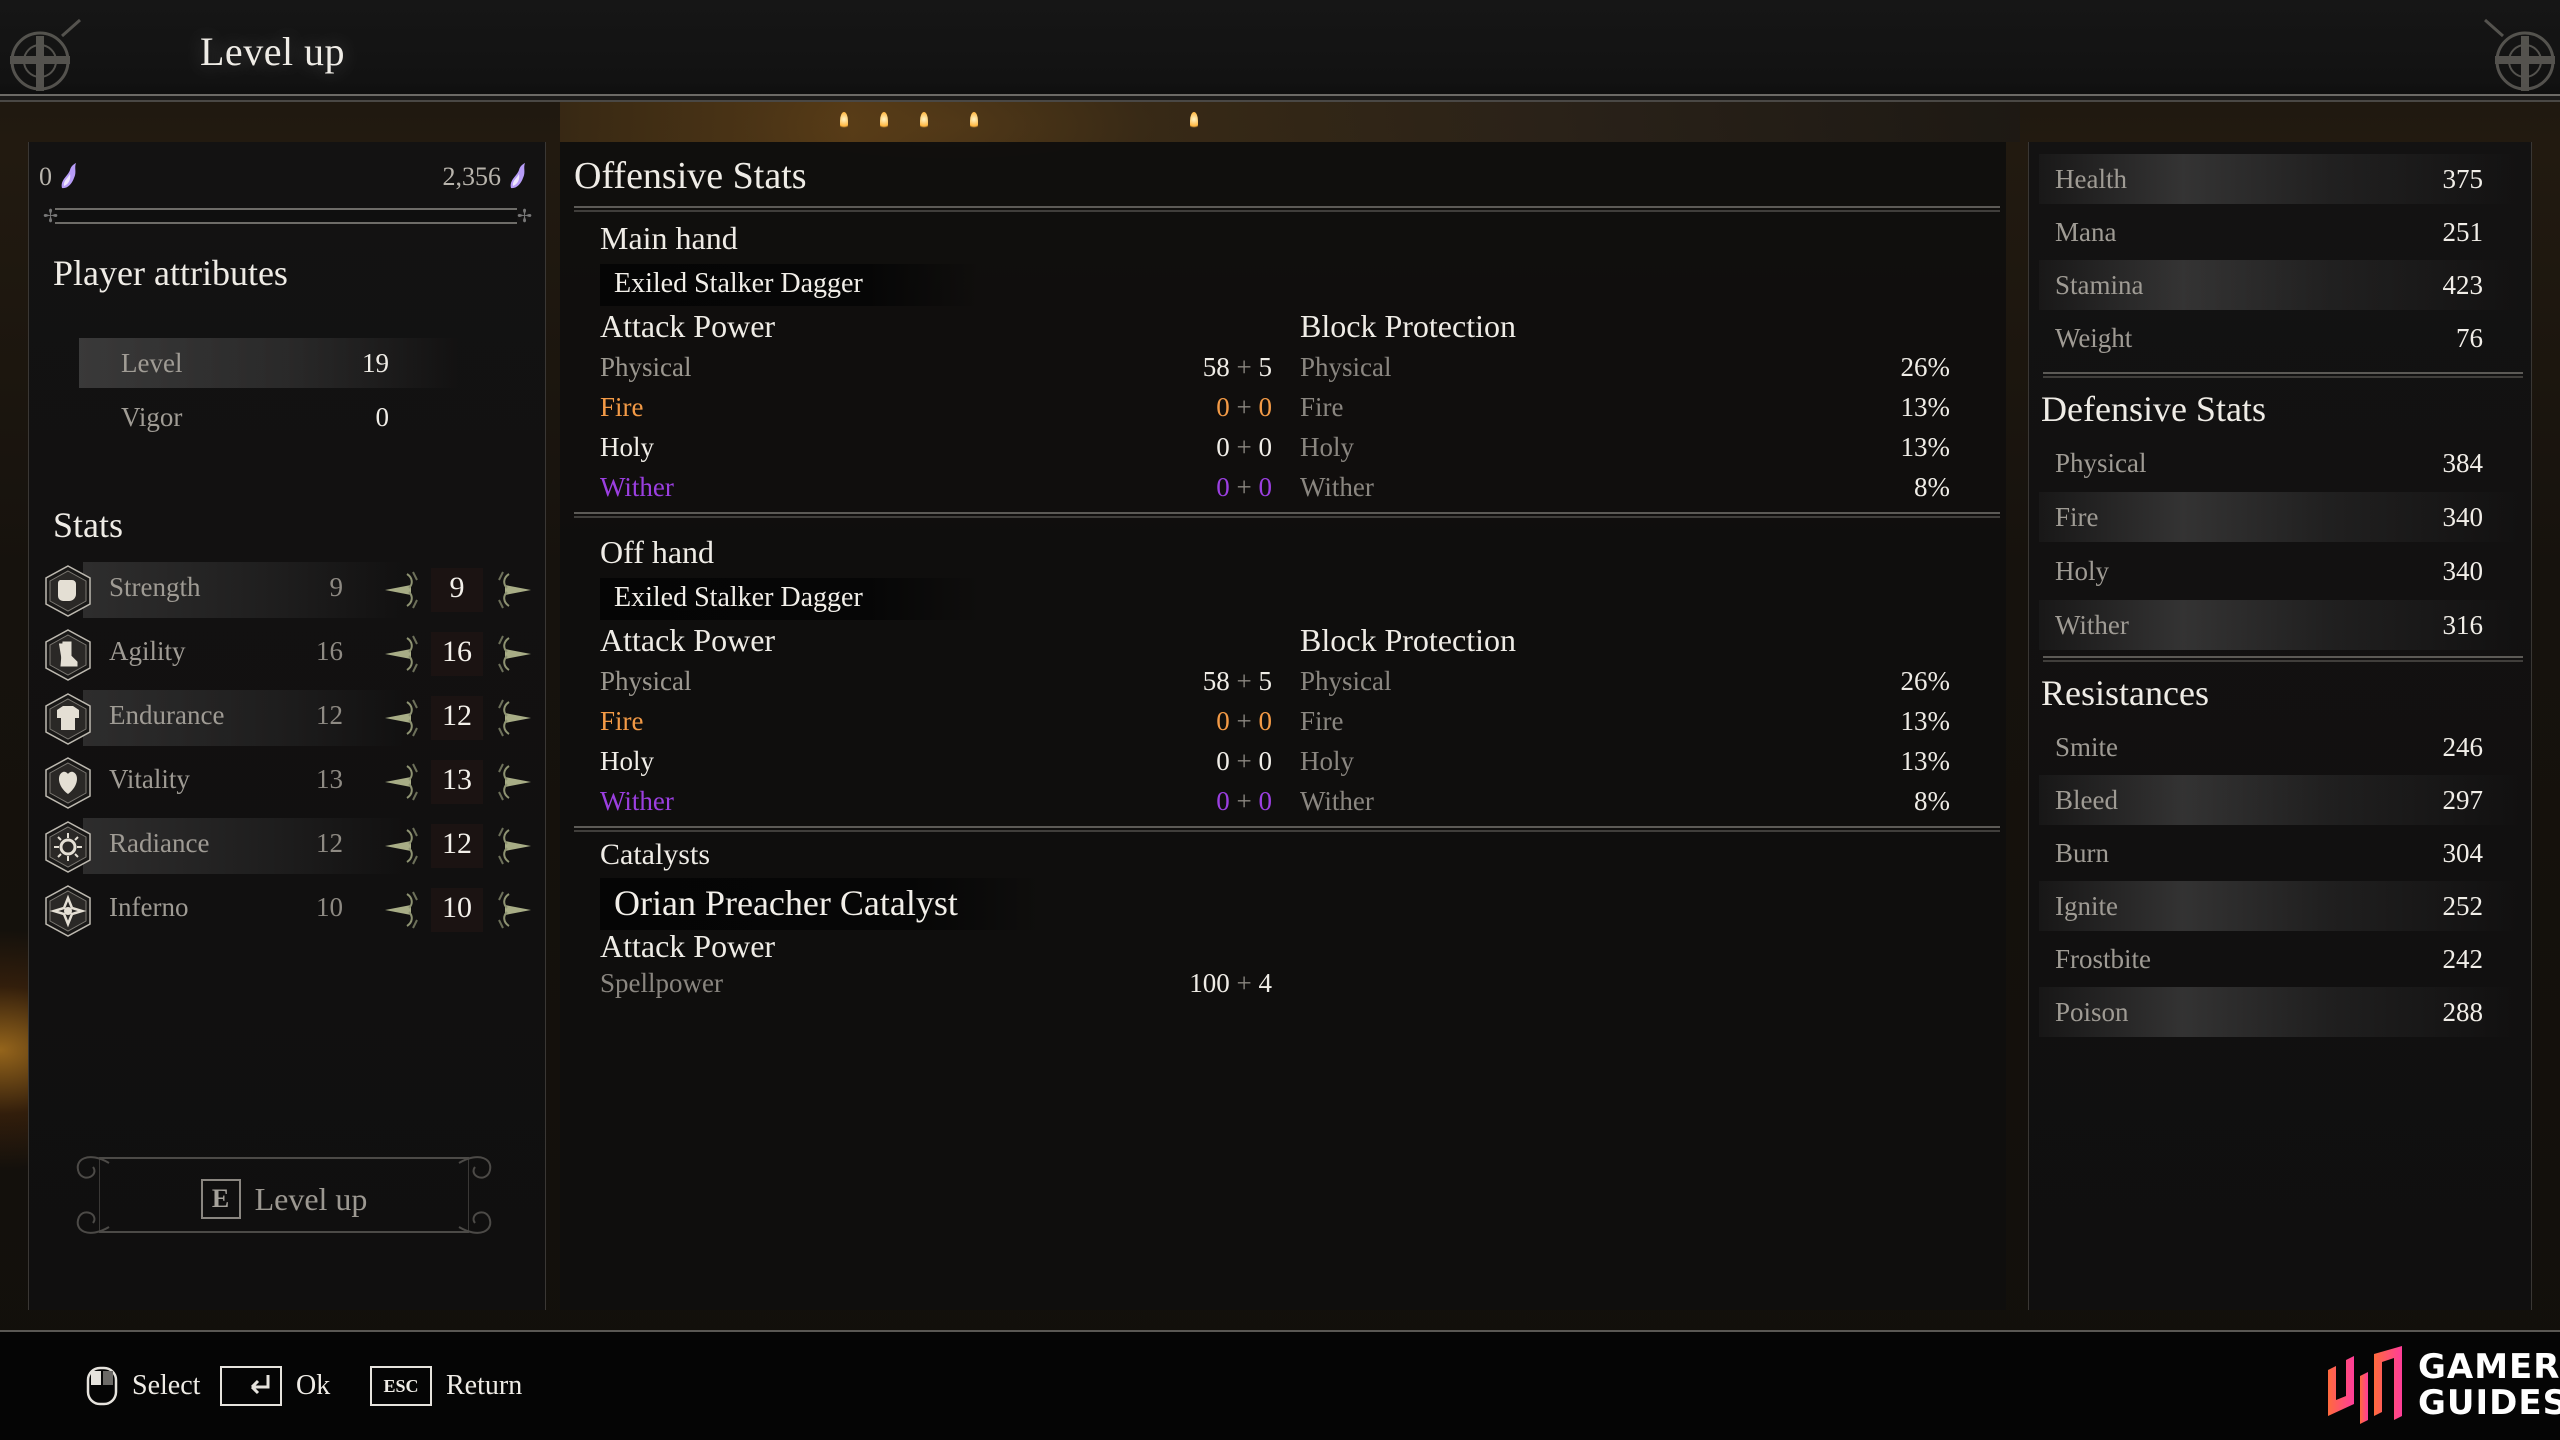 This screenshot has height=1440, width=2560. I want to click on resistance-value: 242, so click(2463, 959).